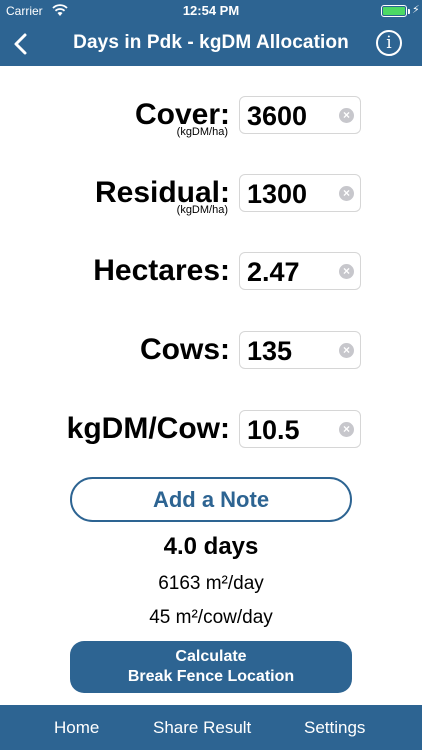 This screenshot has width=422, height=750. I want to click on page-title: Days in Pdk - kgDM Allocation, so click(211, 42).